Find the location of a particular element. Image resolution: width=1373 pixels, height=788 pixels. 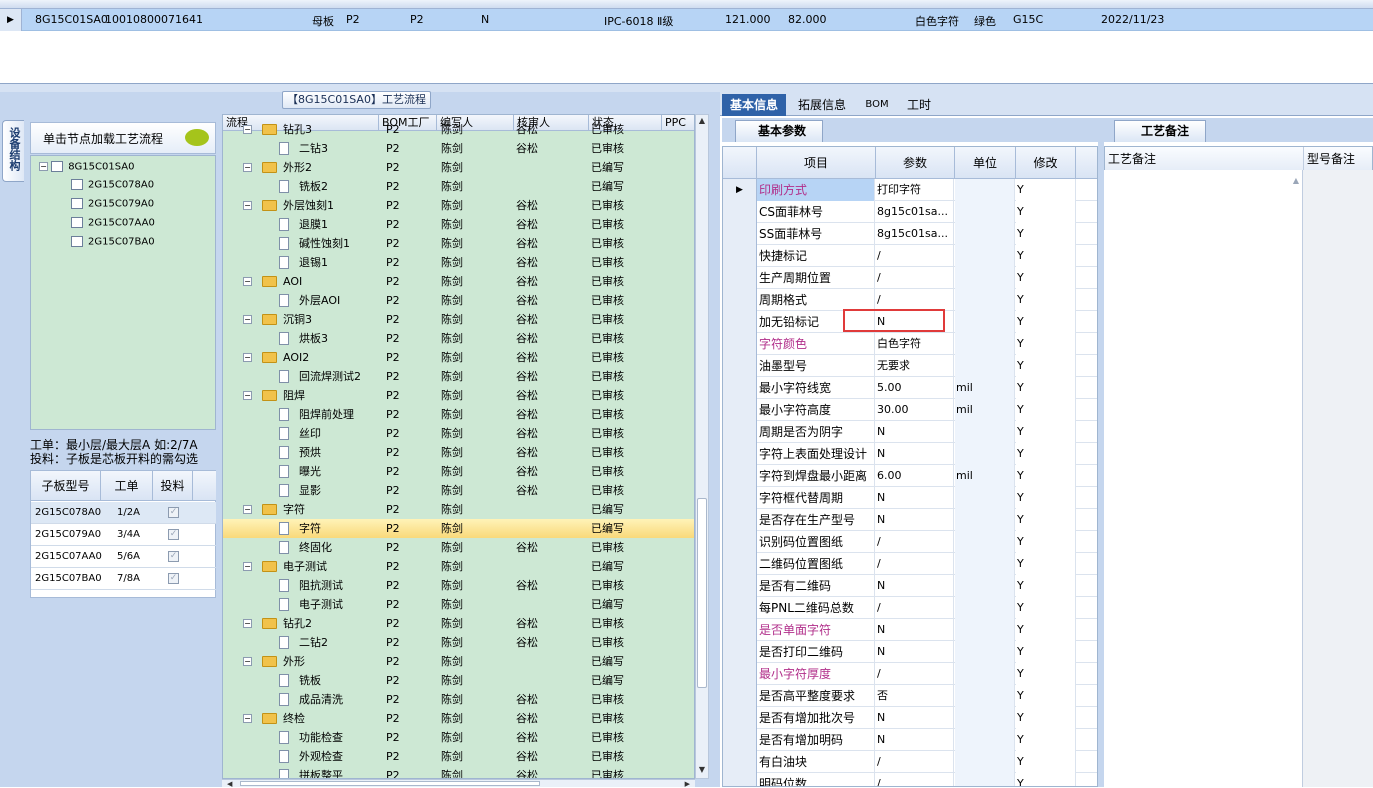

process-row: − 钻孔3 P2 陈剑 谷松 已审核 is located at coordinates (458, 129).